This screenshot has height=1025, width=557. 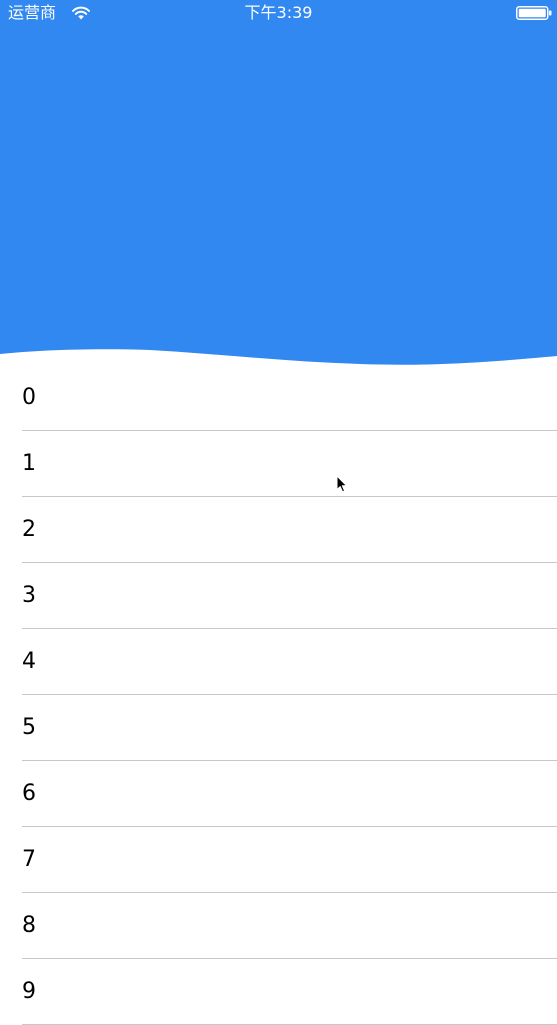 I want to click on battery-icon, so click(x=534, y=13).